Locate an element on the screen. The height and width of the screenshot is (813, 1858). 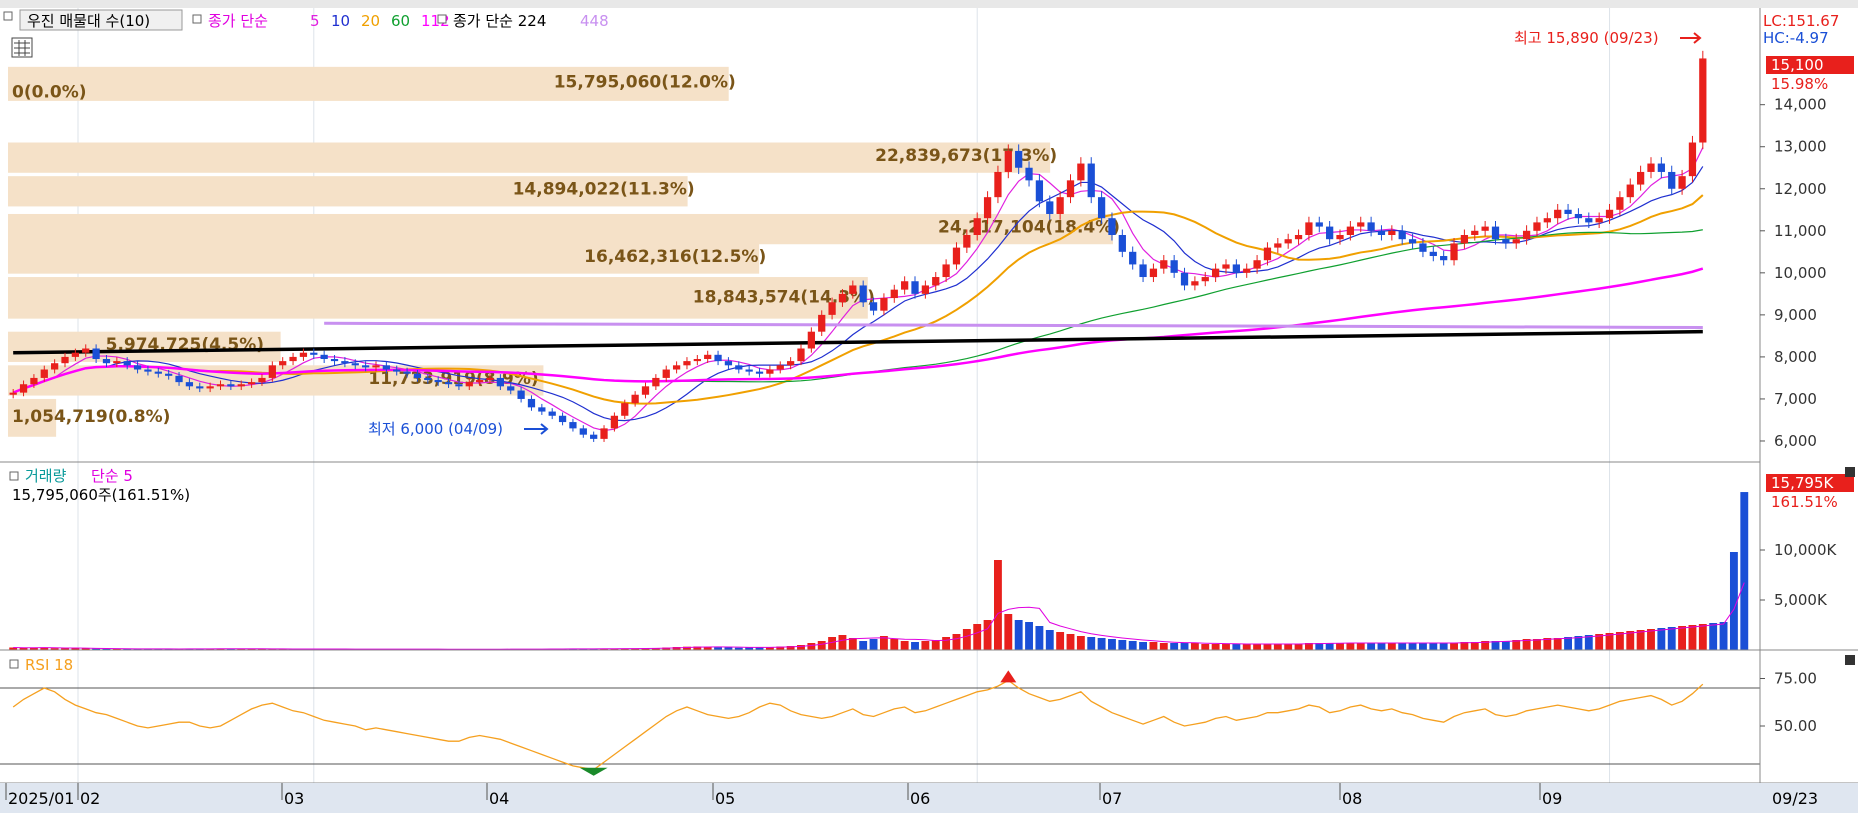
rsi-legend-title: RSI 18 is located at coordinates (49, 665).